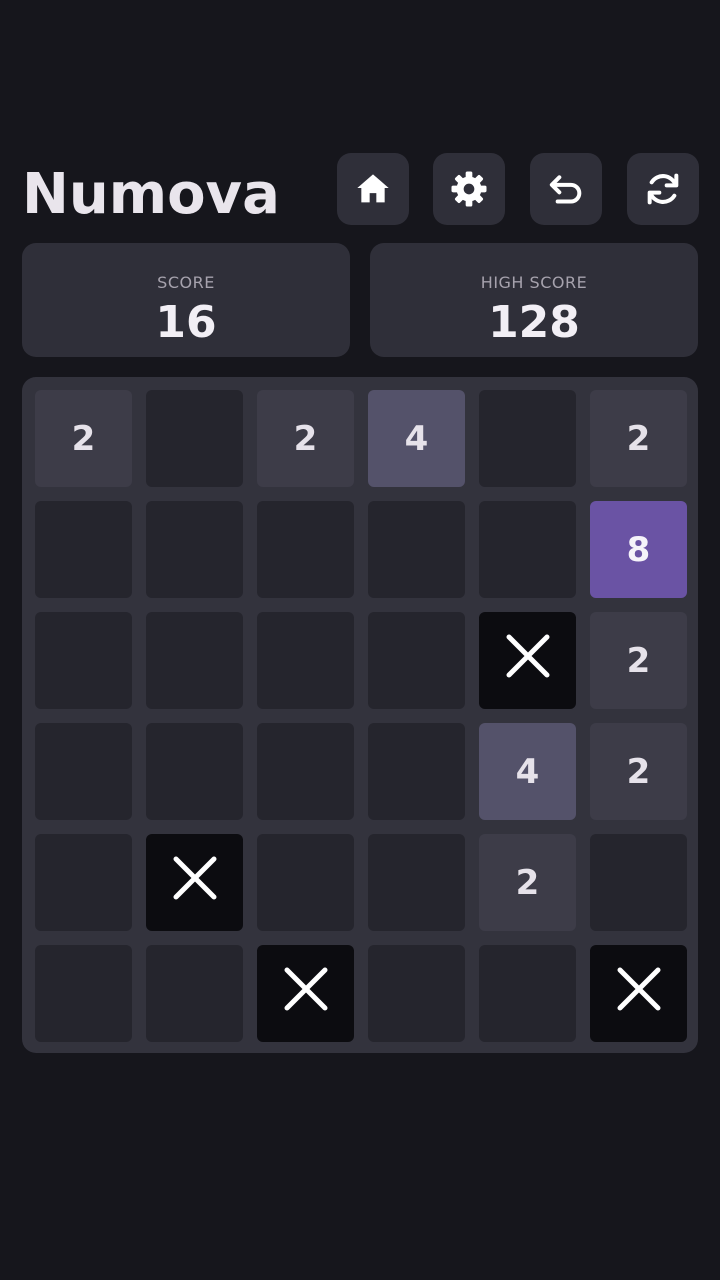 This screenshot has width=720, height=1280. I want to click on gear-icon, so click(469, 189).